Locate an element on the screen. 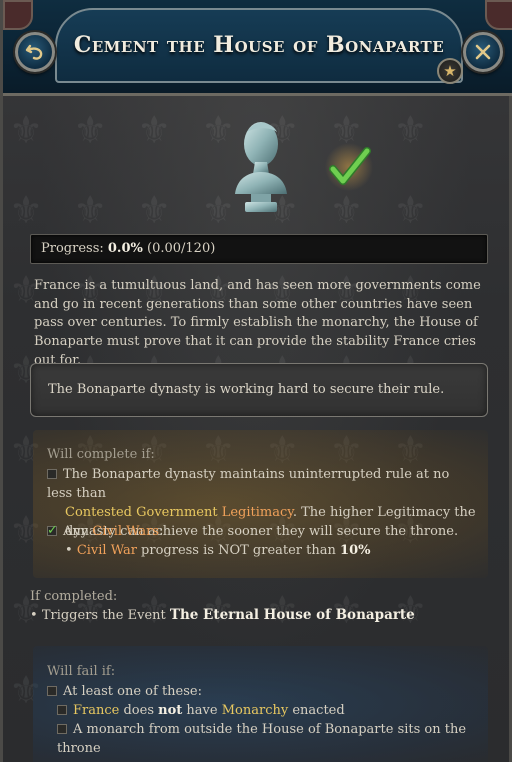 This screenshot has height=762, width=512. keyword-monarchy: Monarchy is located at coordinates (255, 710).